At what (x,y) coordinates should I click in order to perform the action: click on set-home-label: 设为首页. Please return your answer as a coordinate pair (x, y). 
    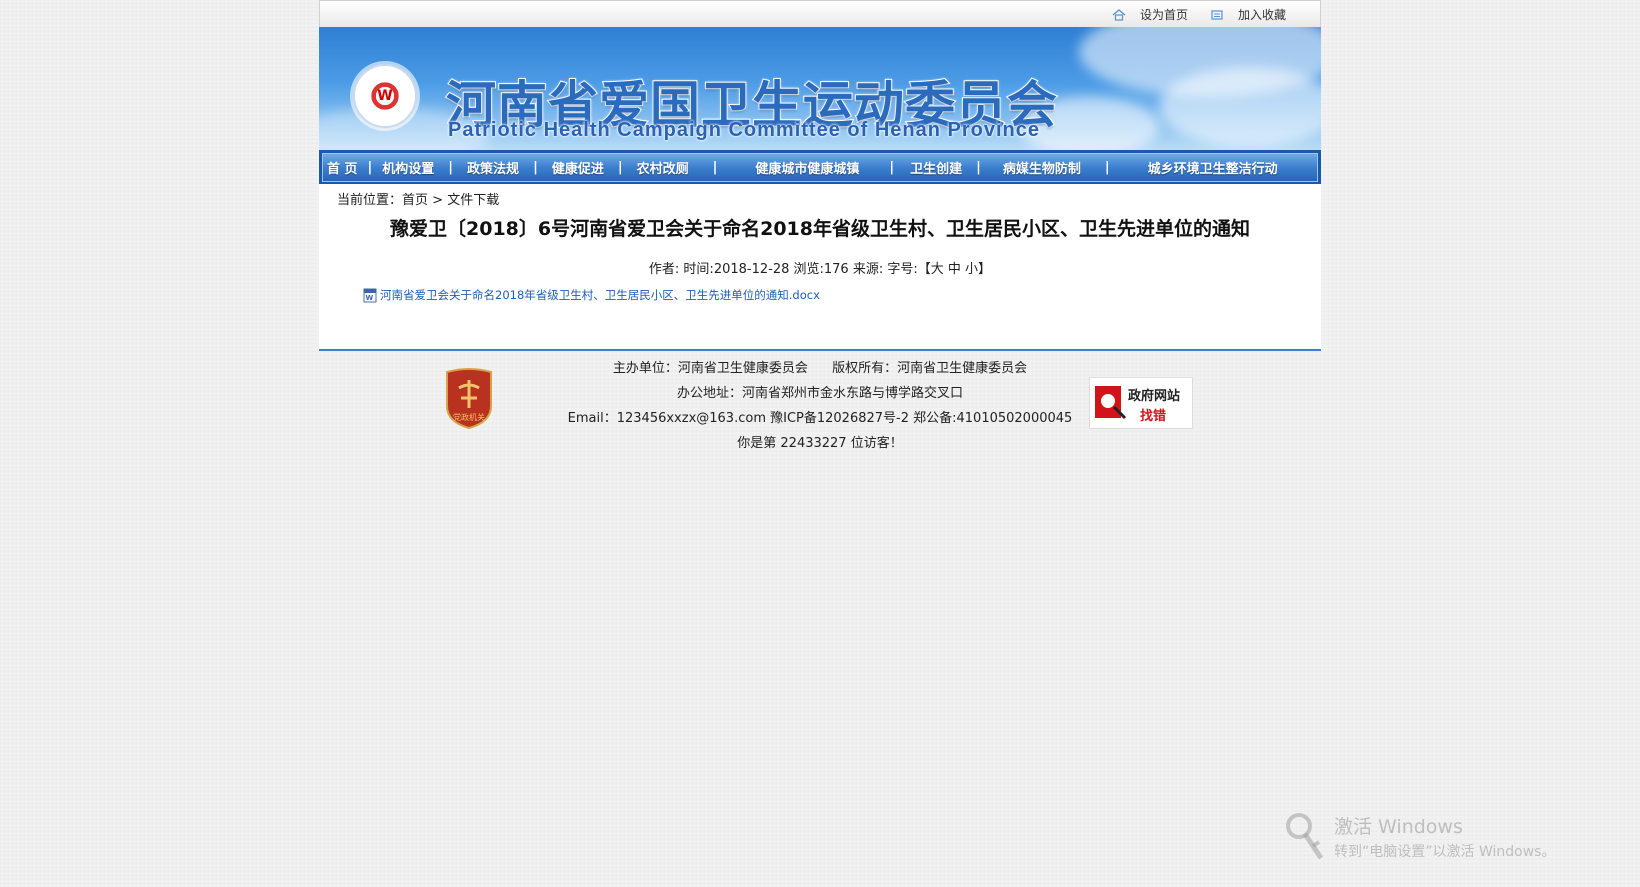
    Looking at the image, I should click on (1163, 15).